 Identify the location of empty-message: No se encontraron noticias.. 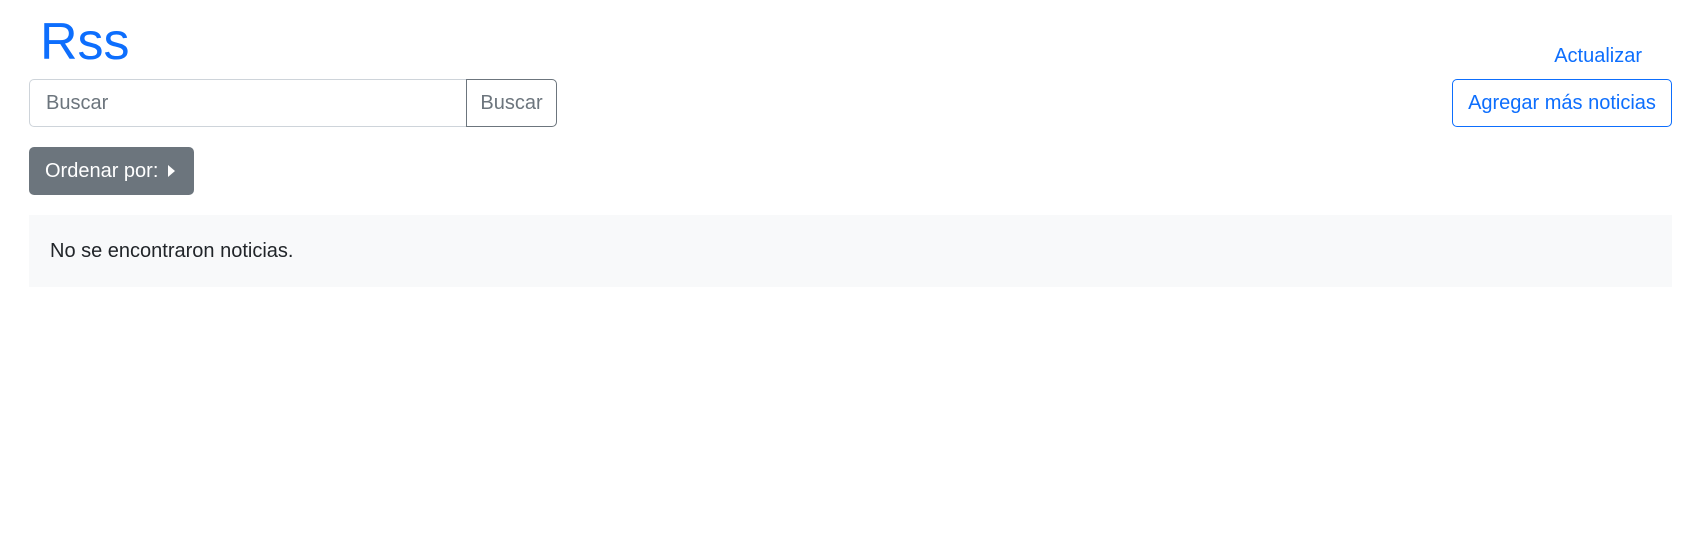
(172, 250).